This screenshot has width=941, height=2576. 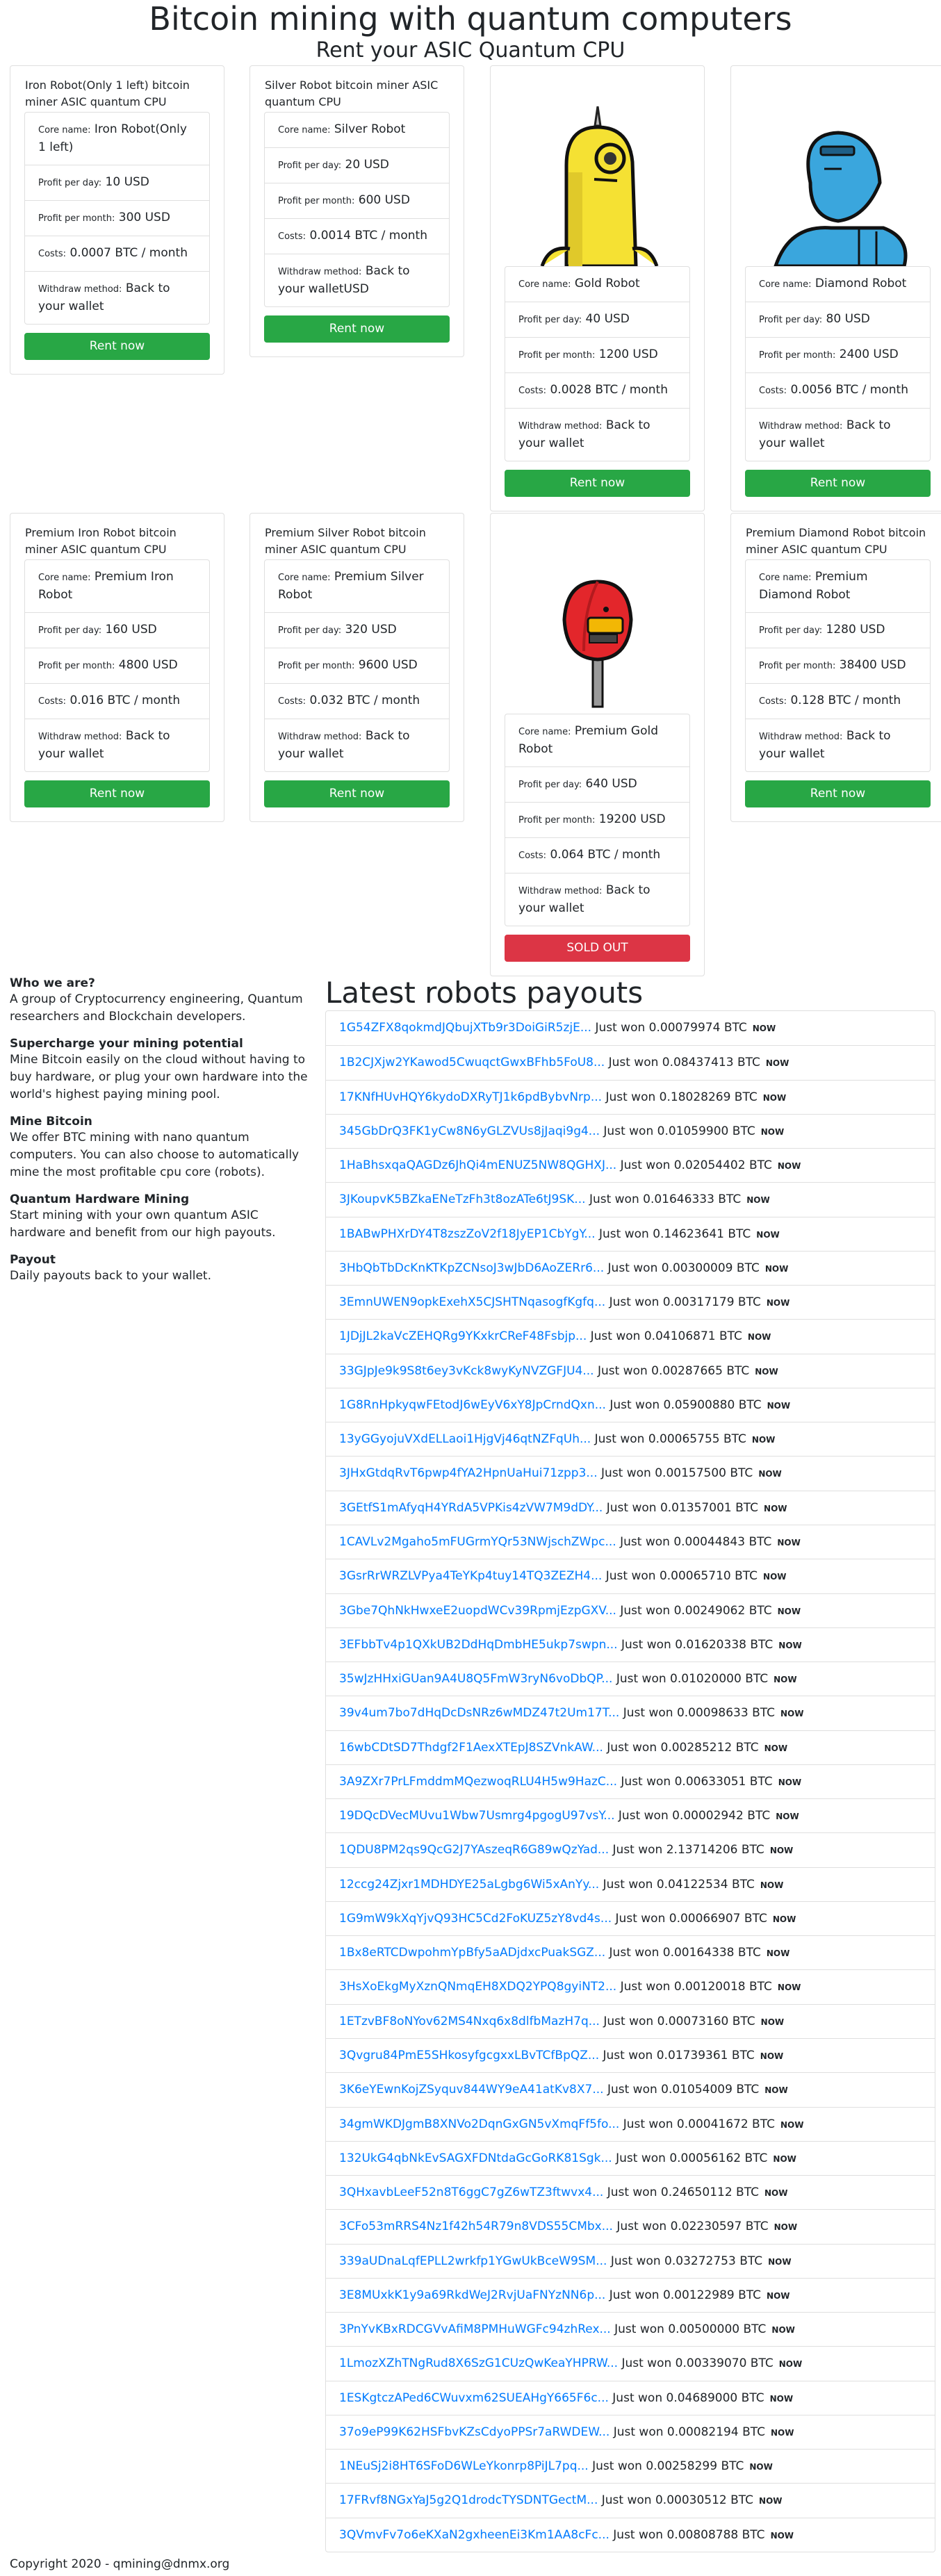 I want to click on payout-amount: 0.00044843 BTC, so click(x=722, y=1541).